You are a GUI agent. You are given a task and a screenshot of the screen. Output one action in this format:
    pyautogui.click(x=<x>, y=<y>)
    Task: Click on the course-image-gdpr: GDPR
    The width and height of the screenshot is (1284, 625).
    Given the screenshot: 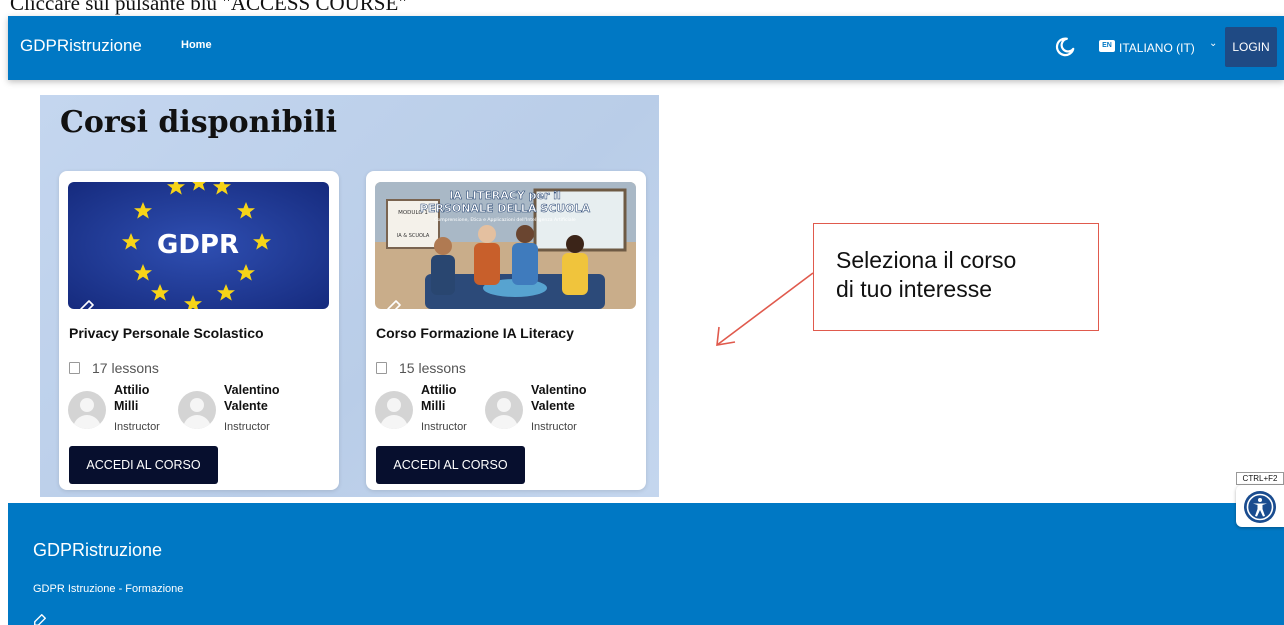 What is the action you would take?
    pyautogui.click(x=198, y=245)
    